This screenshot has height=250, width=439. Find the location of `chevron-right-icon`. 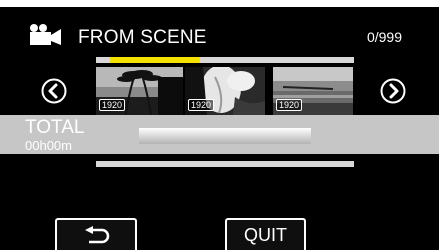

chevron-right-icon is located at coordinates (393, 91).